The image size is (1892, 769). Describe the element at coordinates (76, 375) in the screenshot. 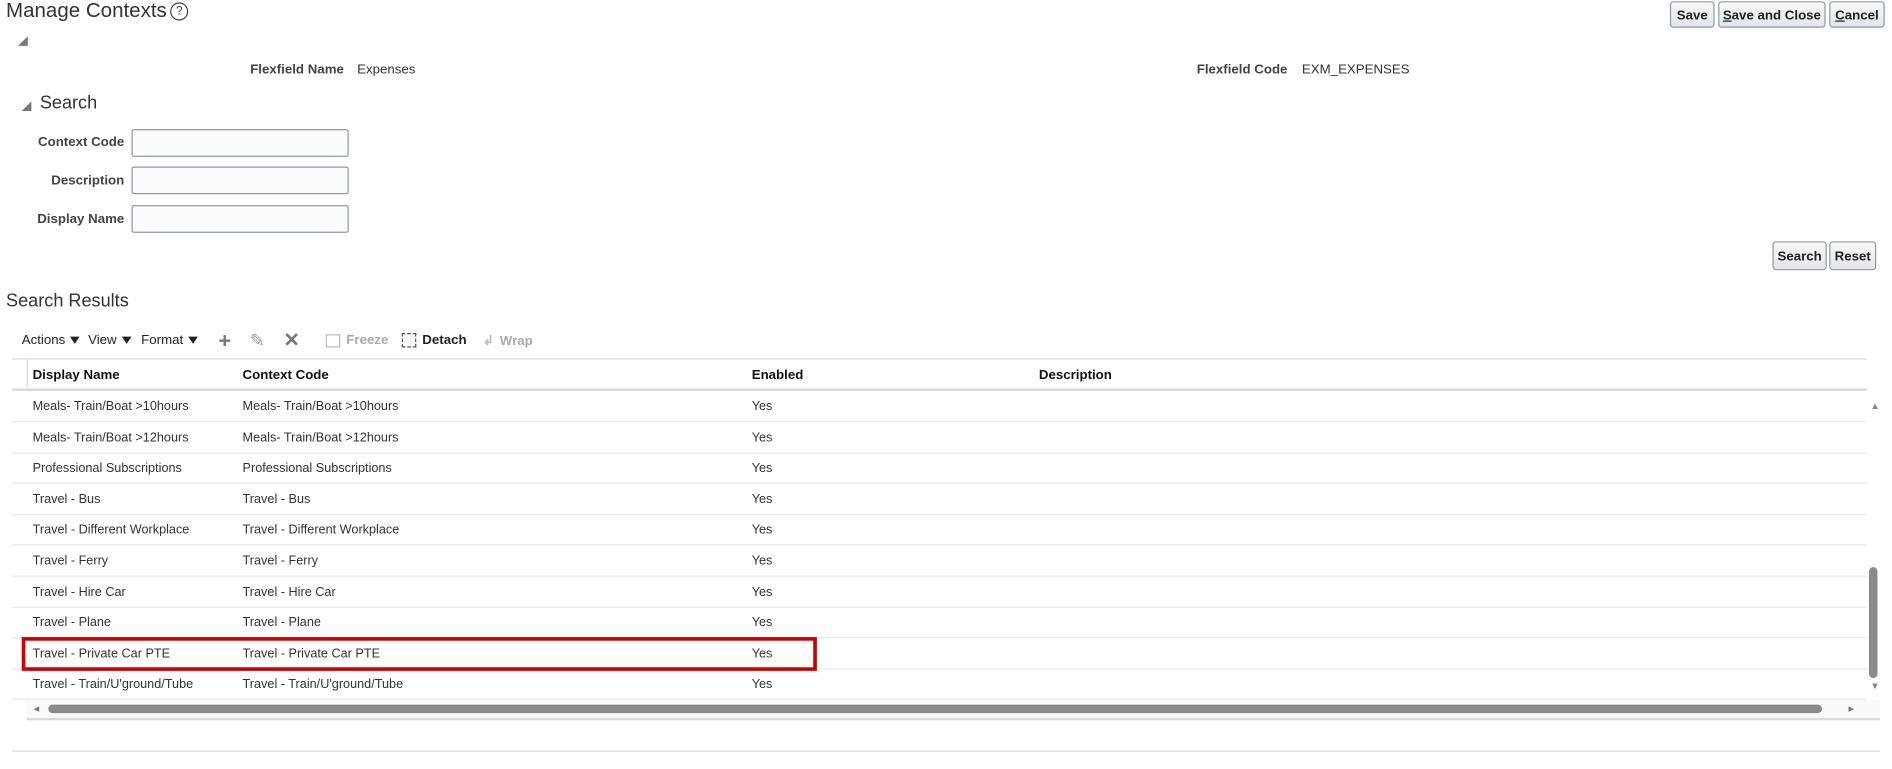

I see `column-header-display-name: Display Name` at that location.